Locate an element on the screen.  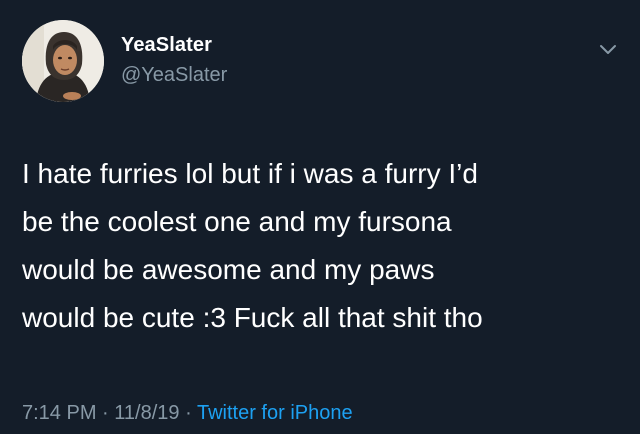
tweet-metadata: 7:14 PM · 11/8/19 · Twitter for iPhone is located at coordinates (187, 413).